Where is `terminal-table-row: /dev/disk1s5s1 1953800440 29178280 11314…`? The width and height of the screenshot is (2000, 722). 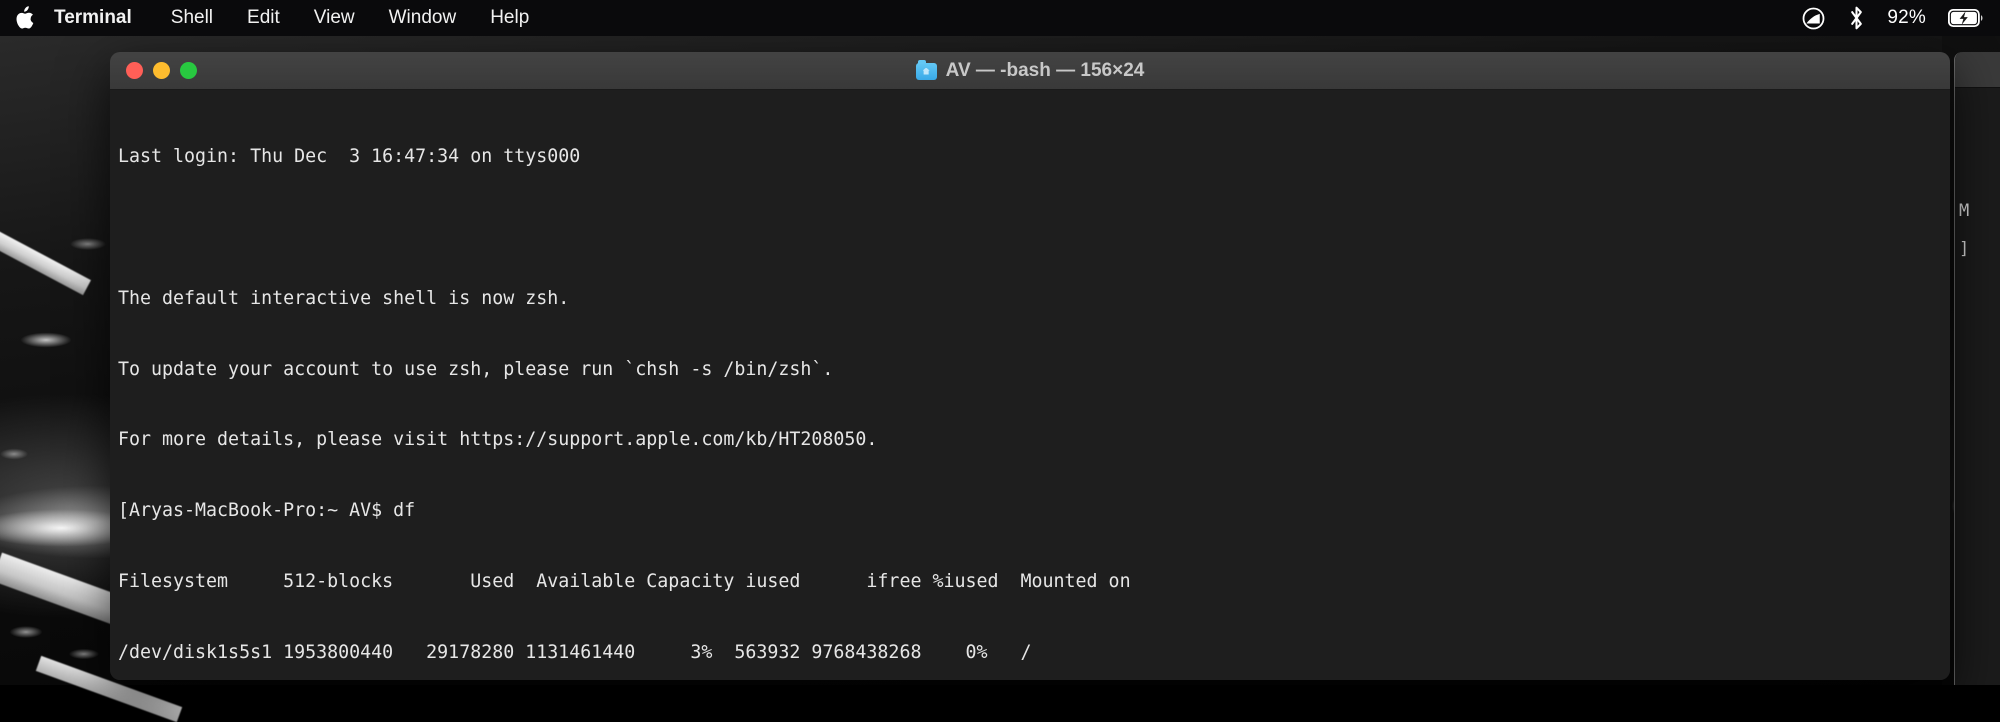
terminal-table-row: /dev/disk1s5s1 1953800440 29178280 11314… is located at coordinates (1034, 653).